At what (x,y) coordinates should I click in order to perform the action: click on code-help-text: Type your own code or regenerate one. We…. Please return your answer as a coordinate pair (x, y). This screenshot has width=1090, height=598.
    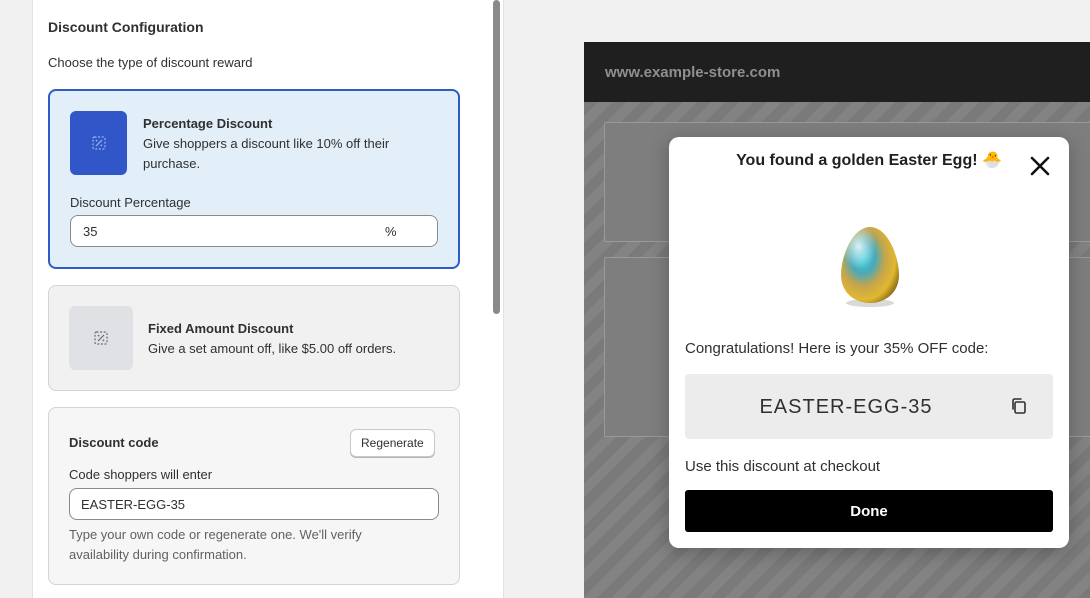
    Looking at the image, I should click on (215, 544).